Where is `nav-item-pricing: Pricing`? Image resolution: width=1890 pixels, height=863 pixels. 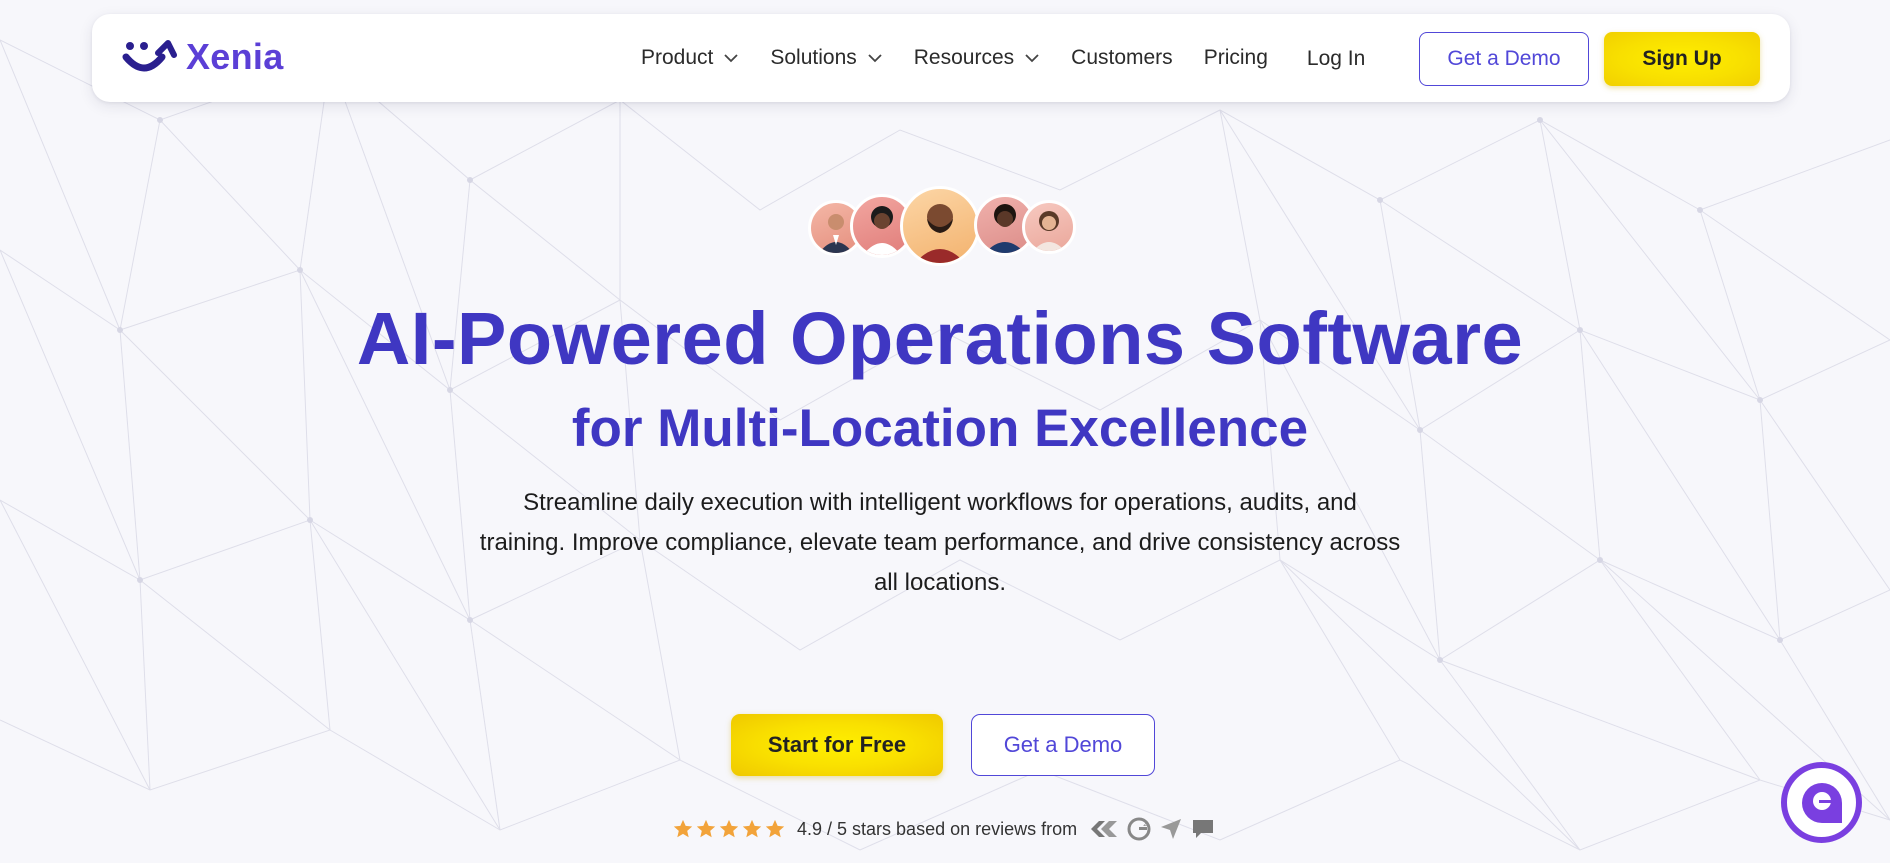 nav-item-pricing: Pricing is located at coordinates (1236, 58).